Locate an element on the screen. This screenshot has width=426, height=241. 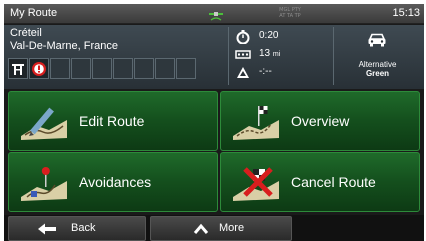
distance-remaining: 13 mi is located at coordinates (270, 53).